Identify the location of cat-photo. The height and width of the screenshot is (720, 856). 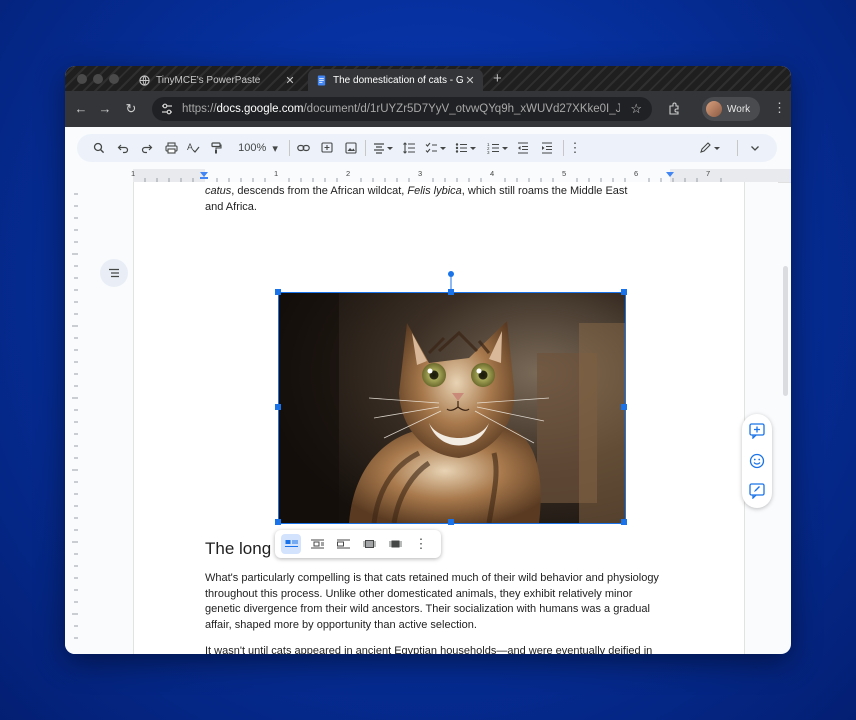
(452, 408).